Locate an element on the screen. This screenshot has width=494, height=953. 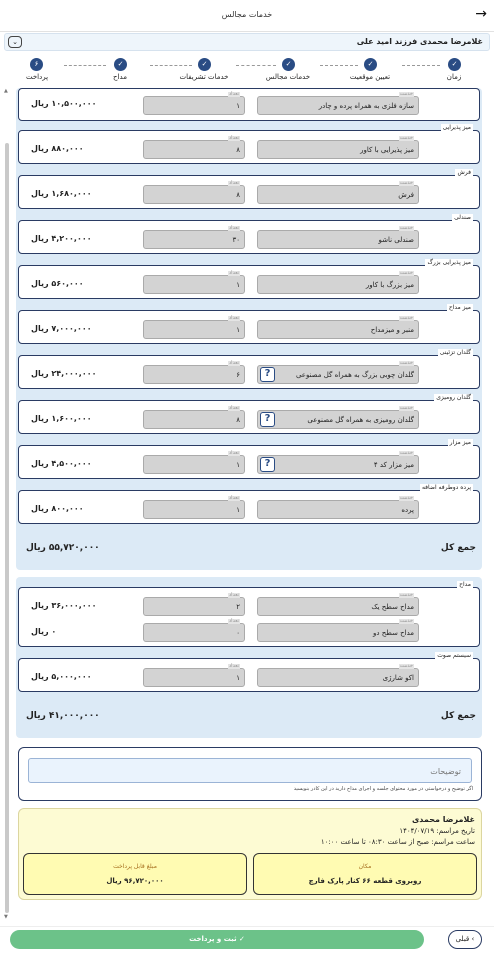
service-field: خدمت میز بزرگ با کاور is located at coordinates (338, 282).